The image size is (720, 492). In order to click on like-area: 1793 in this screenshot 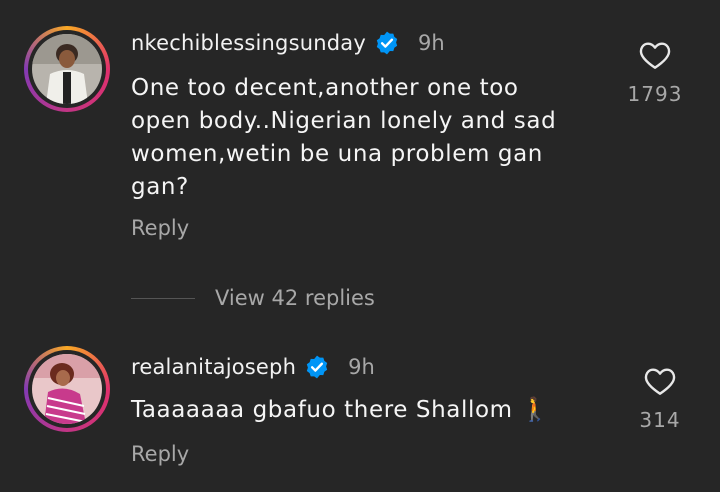, I will do `click(655, 73)`.